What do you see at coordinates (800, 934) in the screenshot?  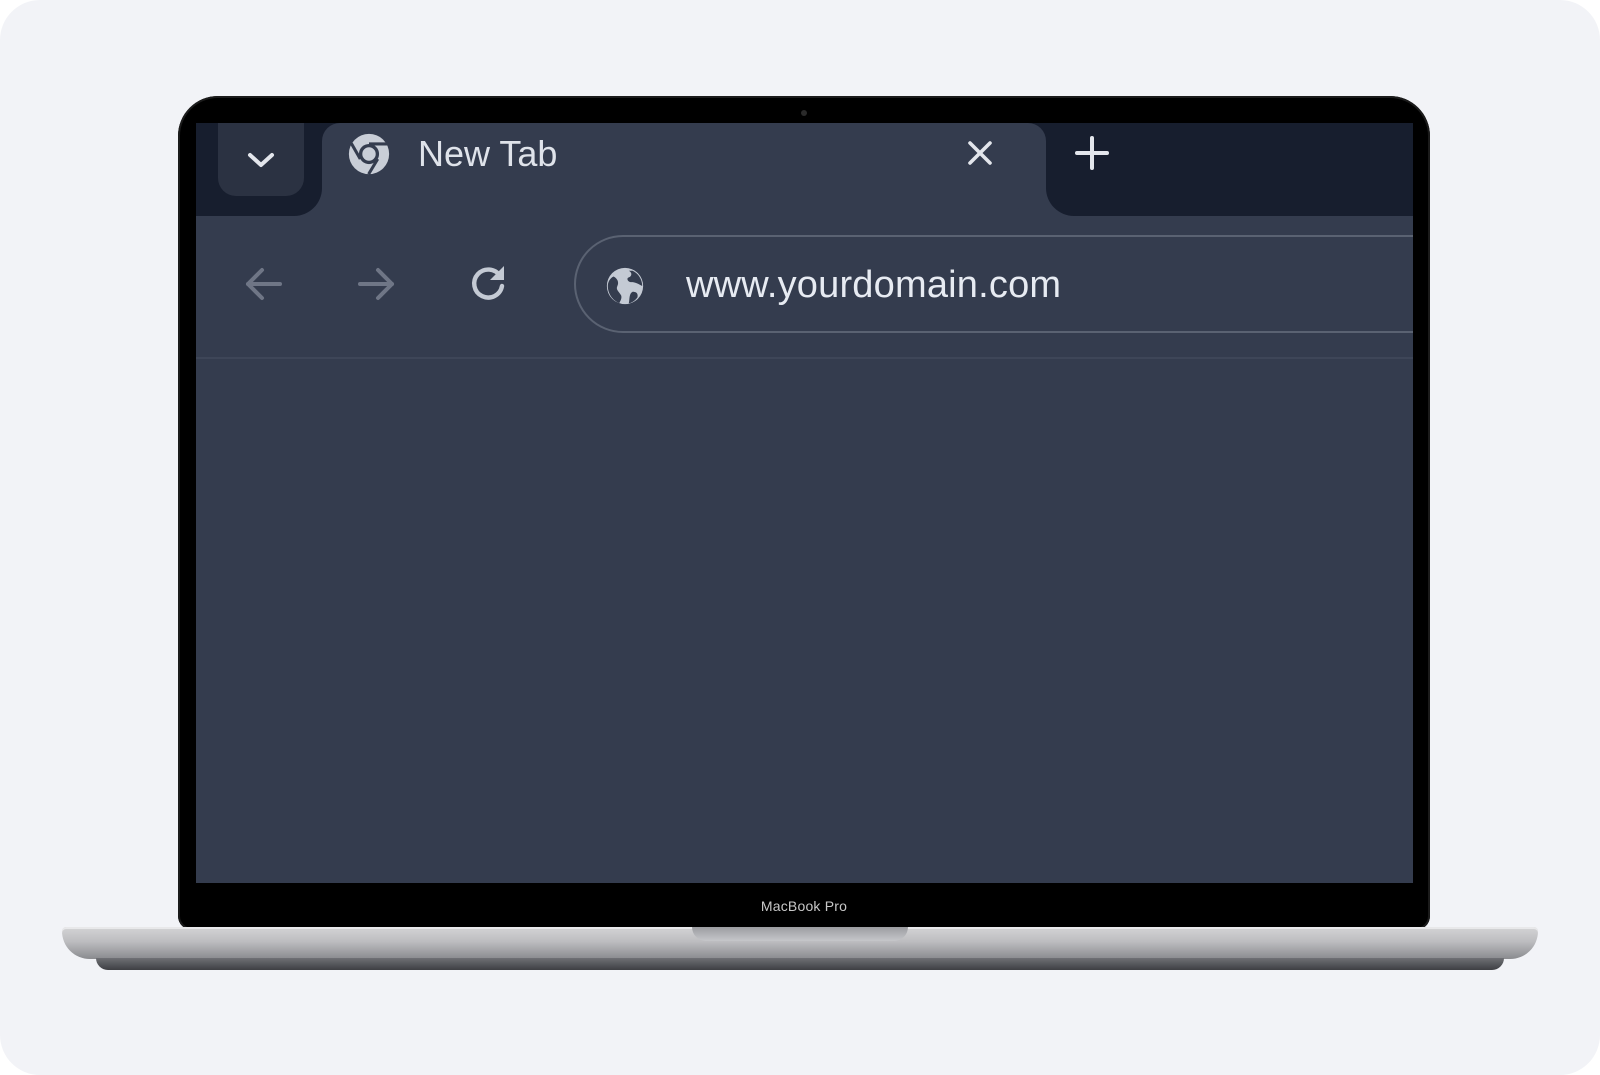 I see `laptop-opening-notch` at bounding box center [800, 934].